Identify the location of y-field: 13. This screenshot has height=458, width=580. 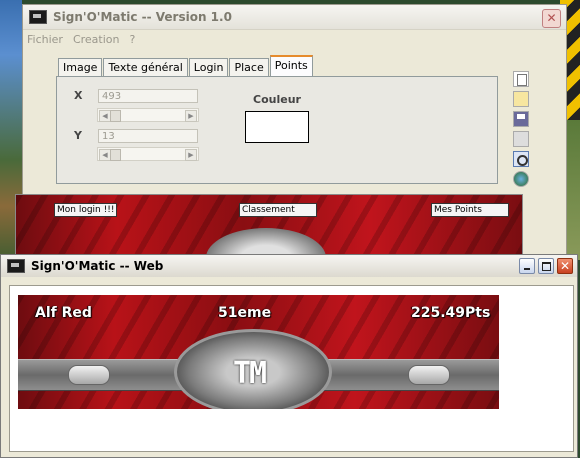
(148, 136).